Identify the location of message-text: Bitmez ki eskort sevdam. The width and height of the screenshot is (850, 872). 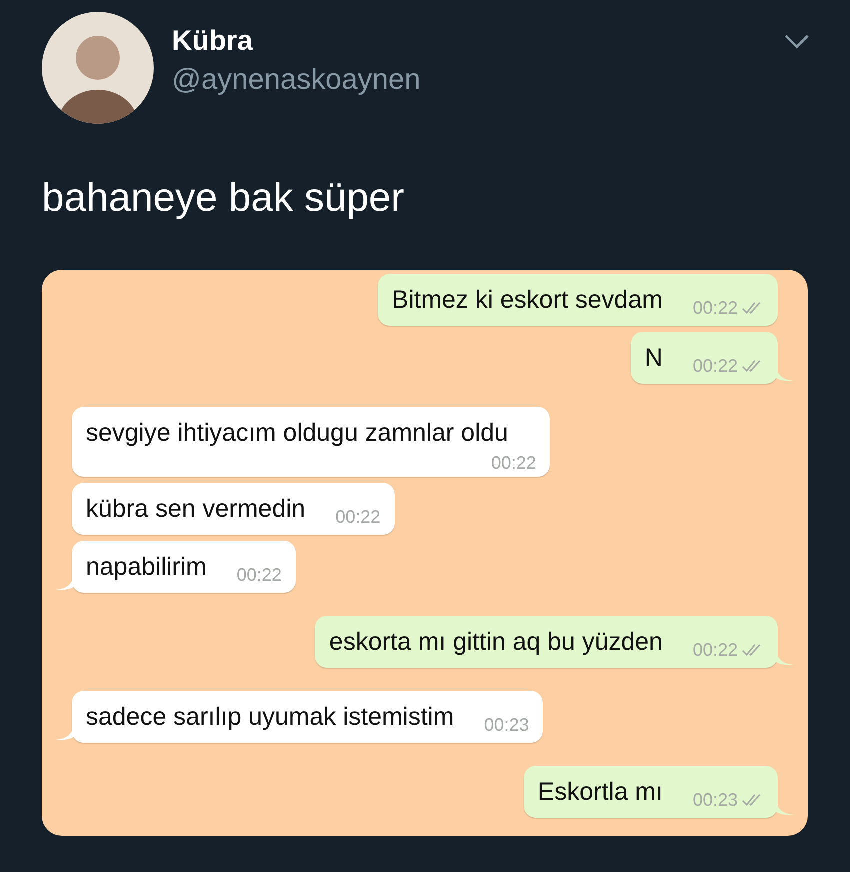
(527, 300).